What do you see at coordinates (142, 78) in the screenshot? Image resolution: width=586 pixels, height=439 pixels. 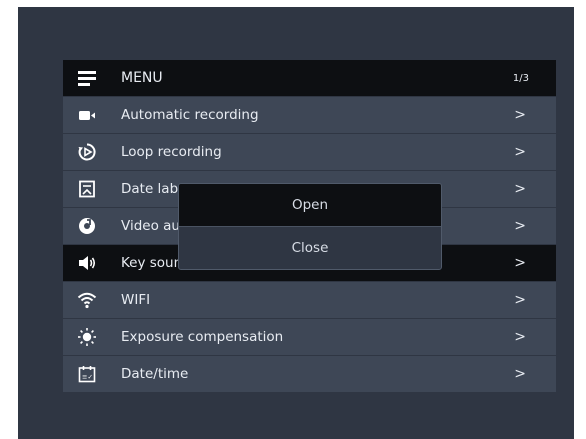 I see `menu-title: MENU` at bounding box center [142, 78].